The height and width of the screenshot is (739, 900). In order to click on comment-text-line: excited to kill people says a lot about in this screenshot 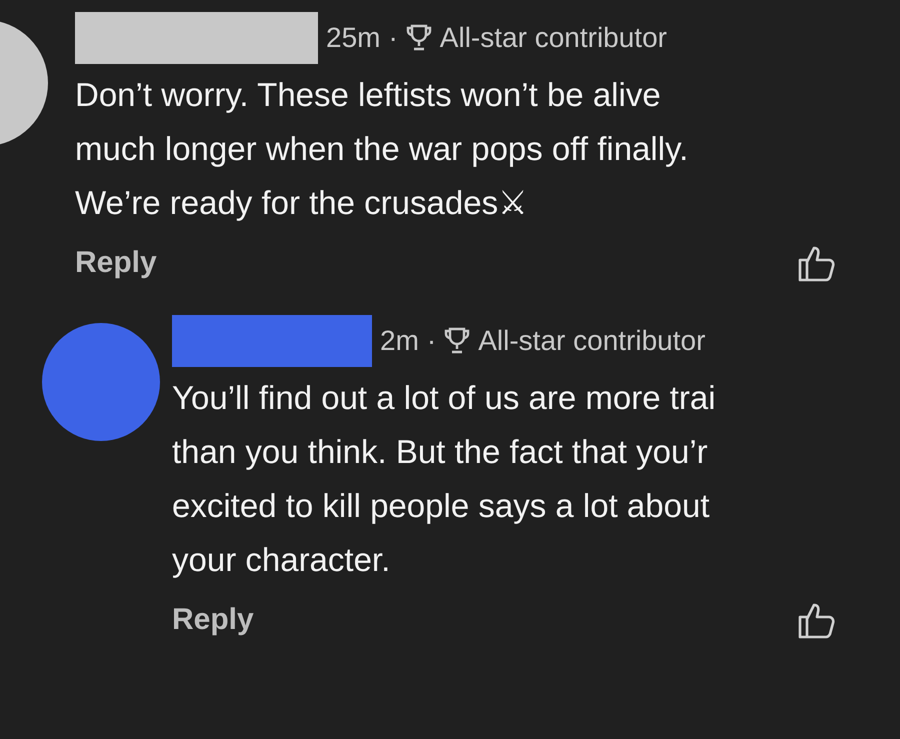, I will do `click(441, 506)`.